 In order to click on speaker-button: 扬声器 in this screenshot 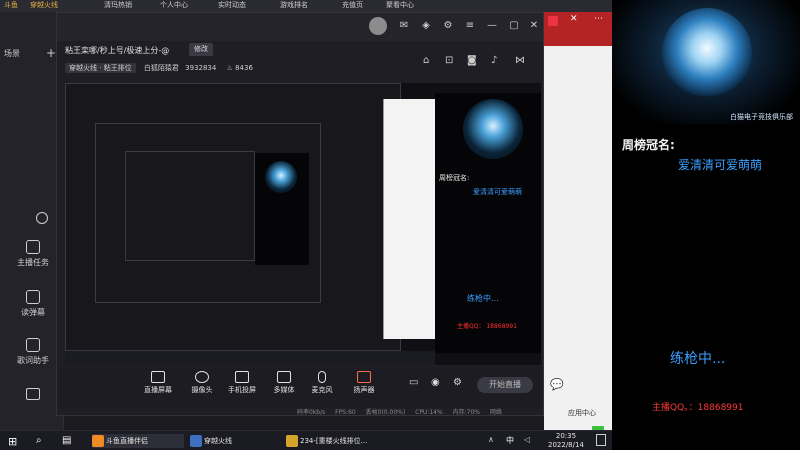, I will do `click(364, 383)`.